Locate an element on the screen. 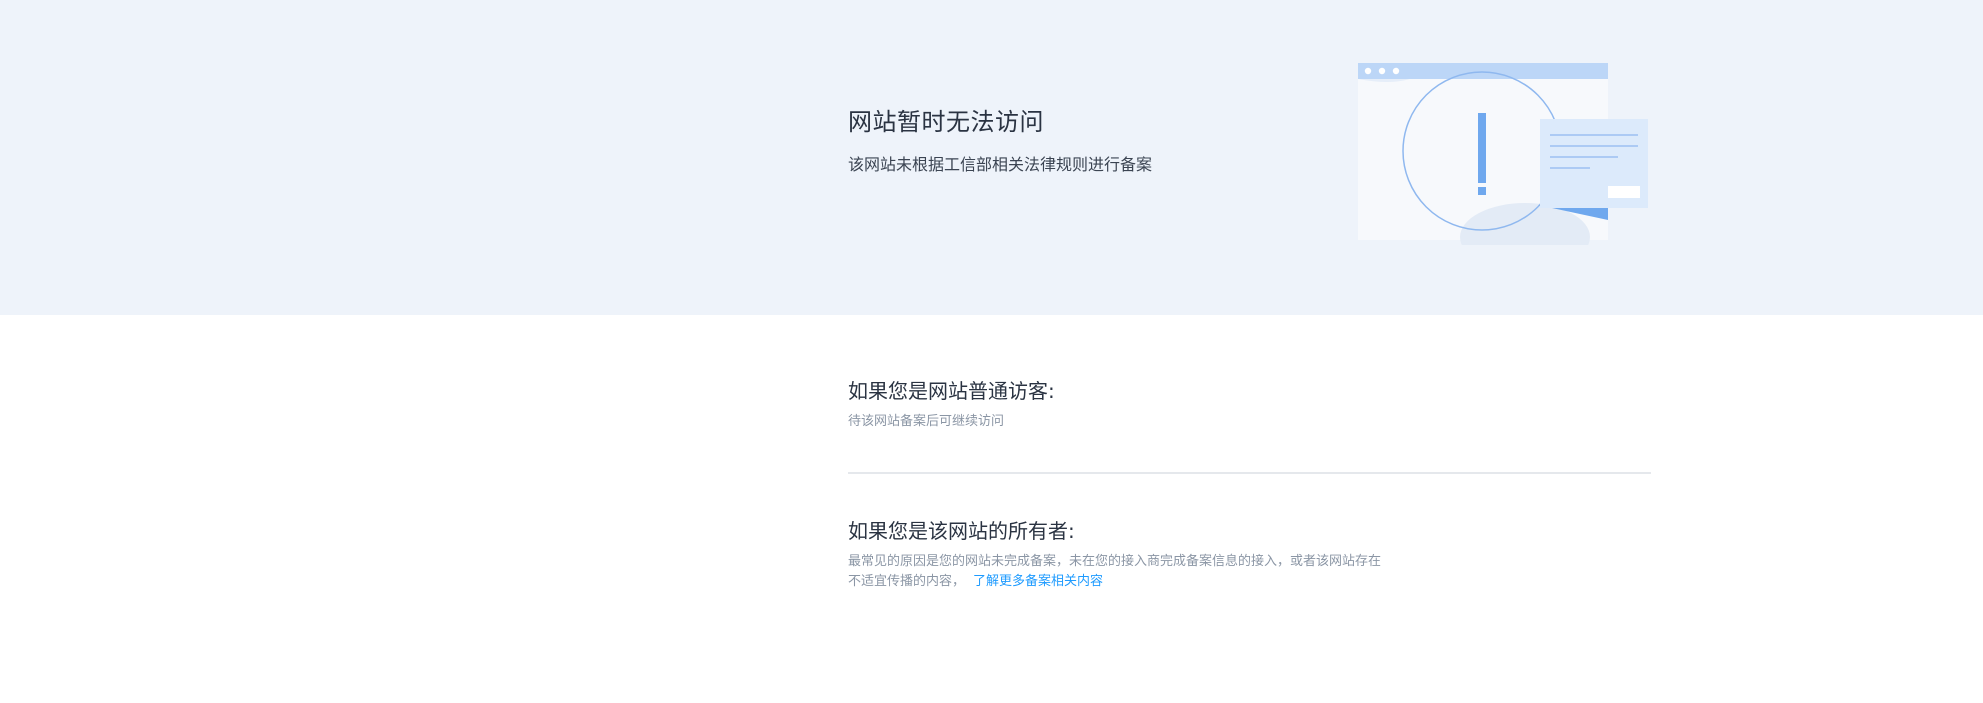  visitor-section-text: 待该网站备案后可继续访问 is located at coordinates (926, 421).